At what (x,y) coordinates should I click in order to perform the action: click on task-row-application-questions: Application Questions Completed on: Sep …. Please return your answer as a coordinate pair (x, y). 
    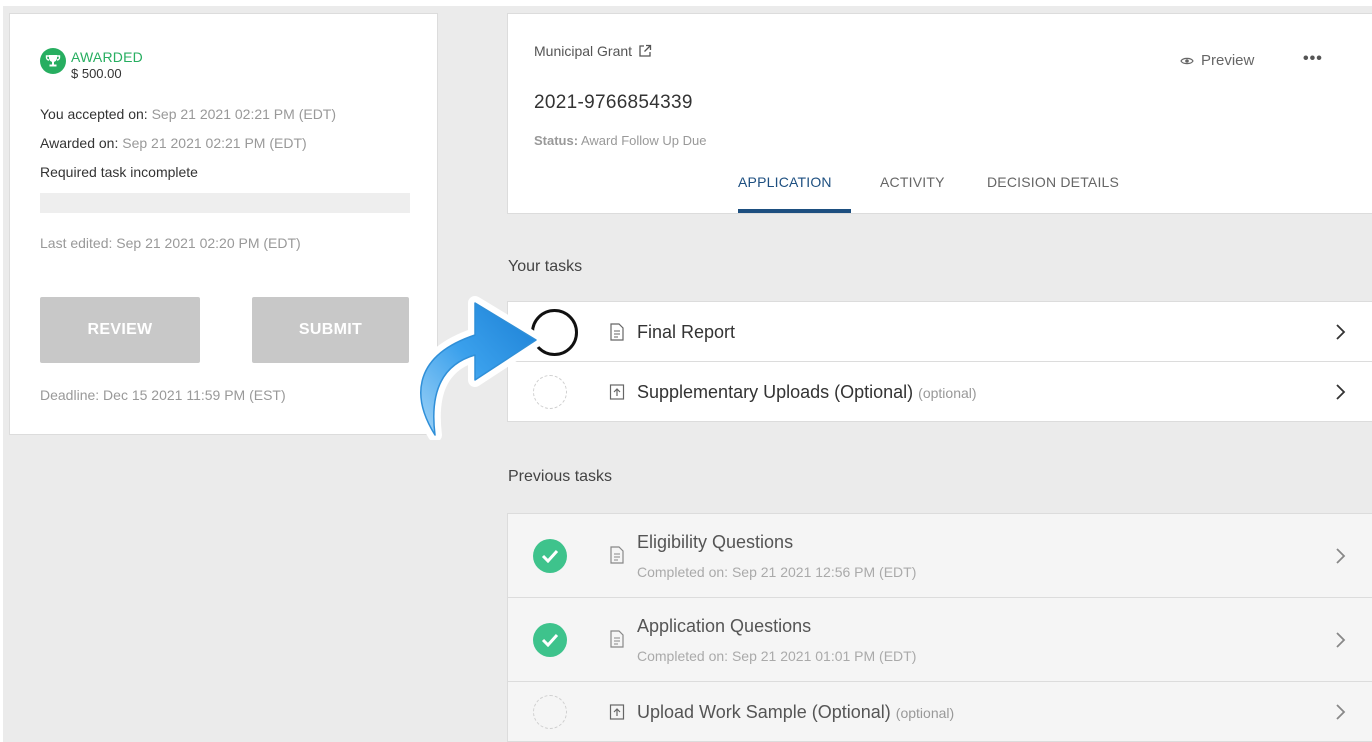
    Looking at the image, I should click on (939, 639).